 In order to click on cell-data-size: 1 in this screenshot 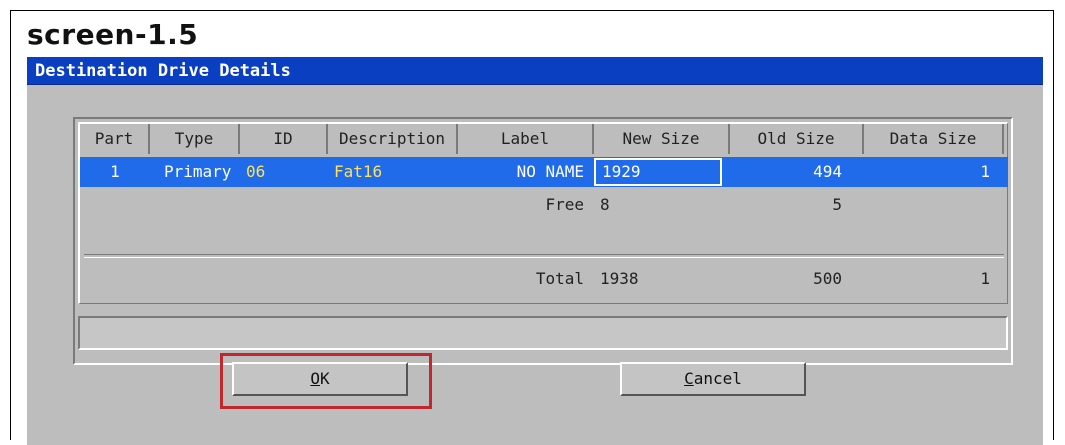, I will do `click(985, 171)`.